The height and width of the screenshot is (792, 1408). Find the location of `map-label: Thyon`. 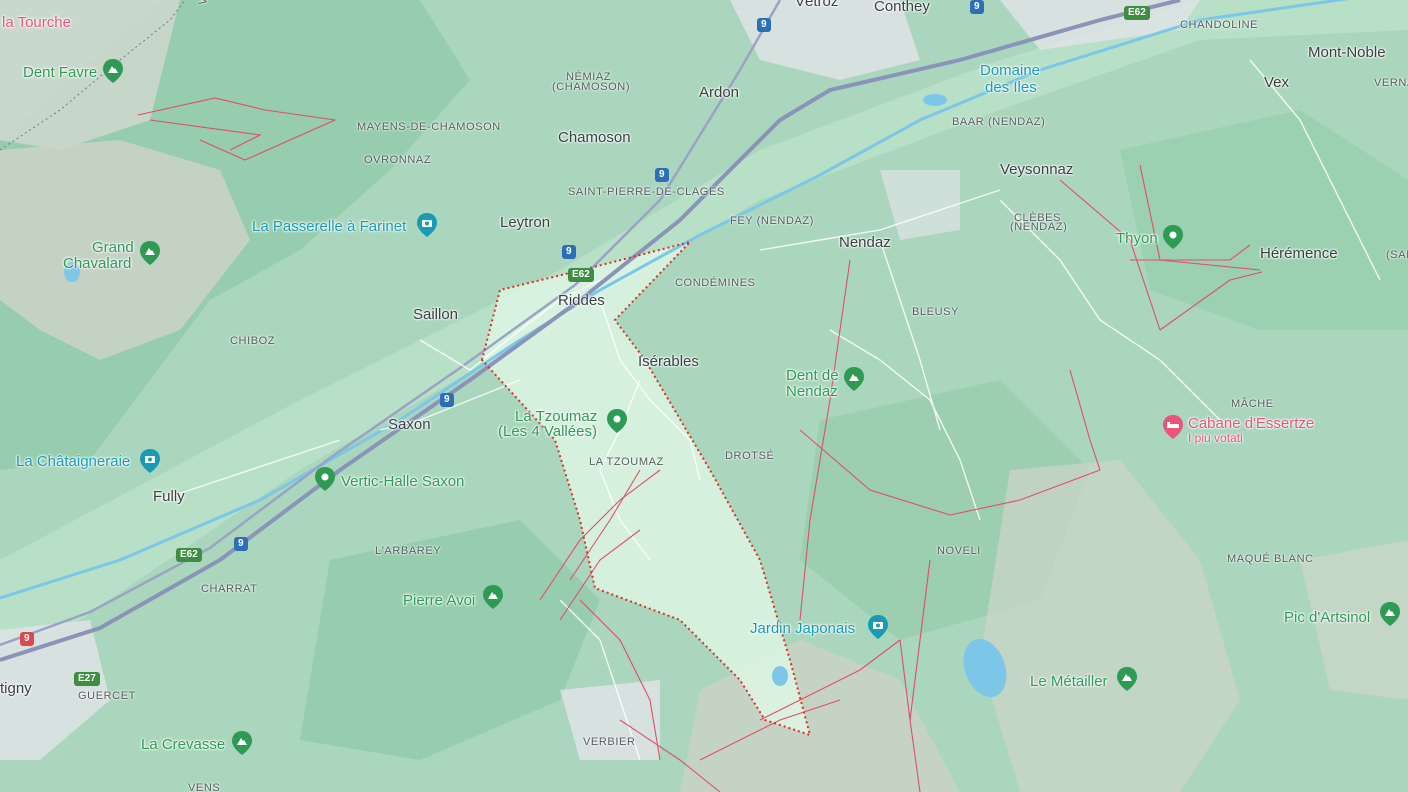

map-label: Thyon is located at coordinates (1137, 239).